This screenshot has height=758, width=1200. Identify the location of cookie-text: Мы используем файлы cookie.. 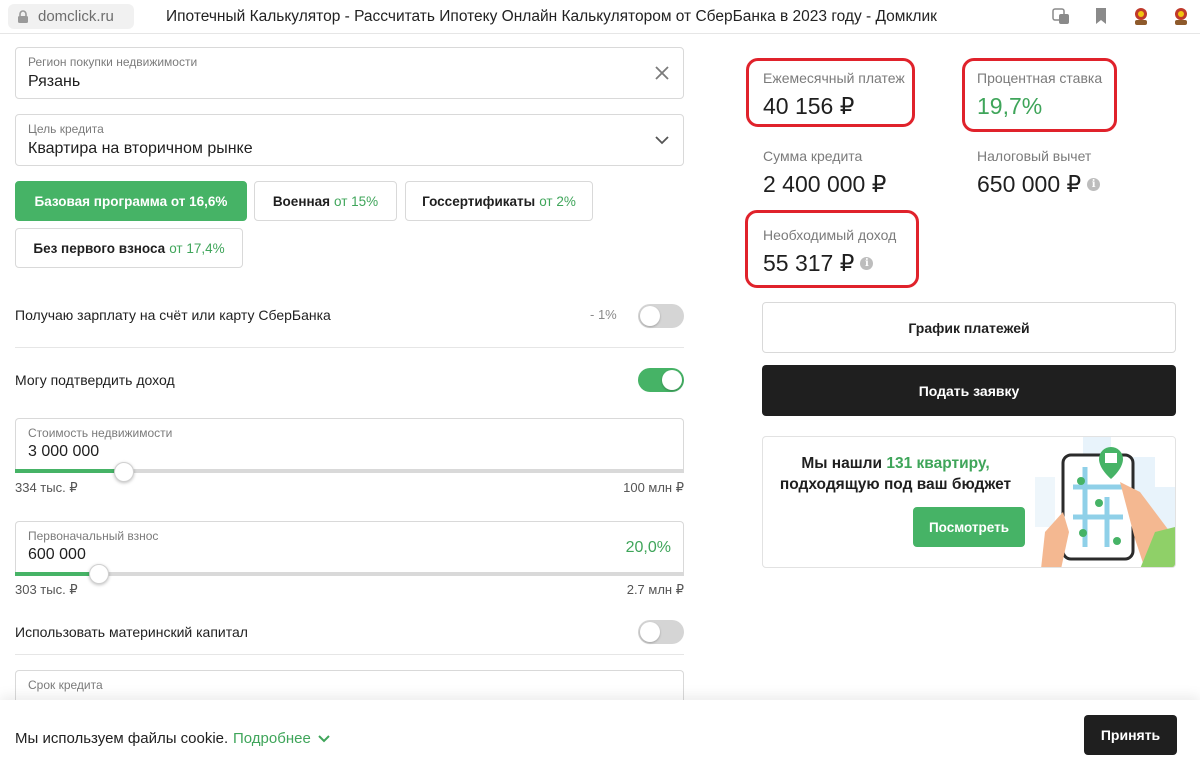
(122, 738).